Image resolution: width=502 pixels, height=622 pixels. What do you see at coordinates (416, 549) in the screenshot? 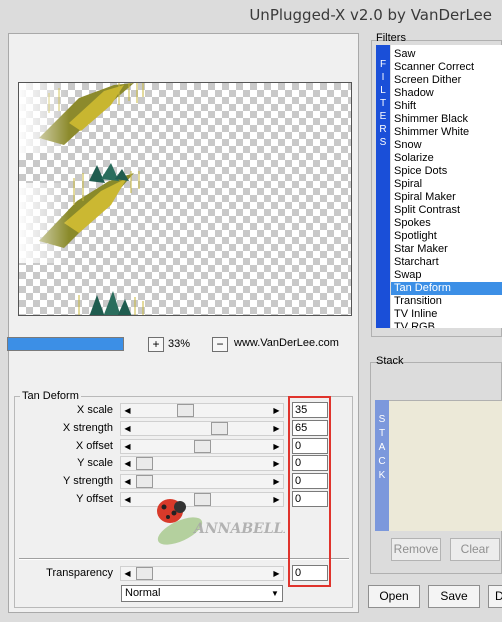
I see `remove-button: Remove` at bounding box center [416, 549].